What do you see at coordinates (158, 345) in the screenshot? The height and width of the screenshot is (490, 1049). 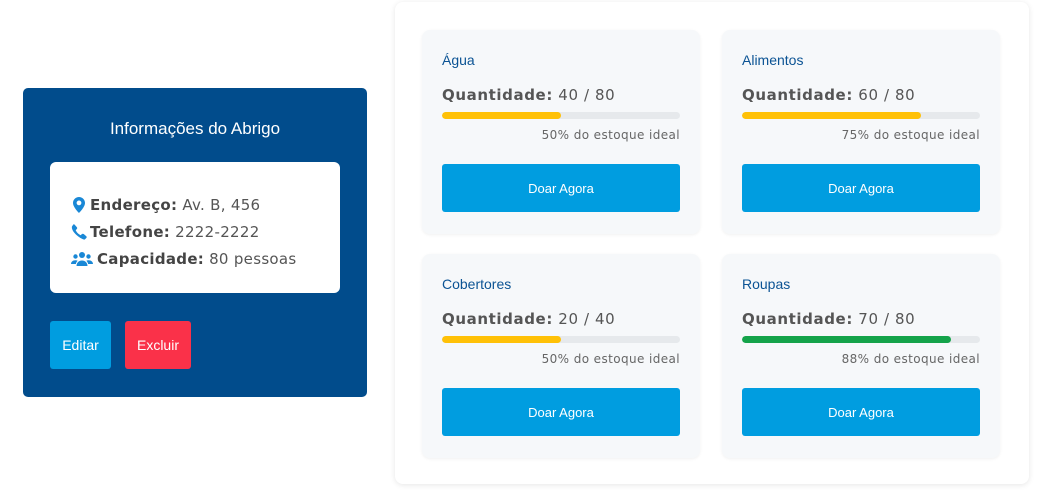 I see `delete-button: Excluir` at bounding box center [158, 345].